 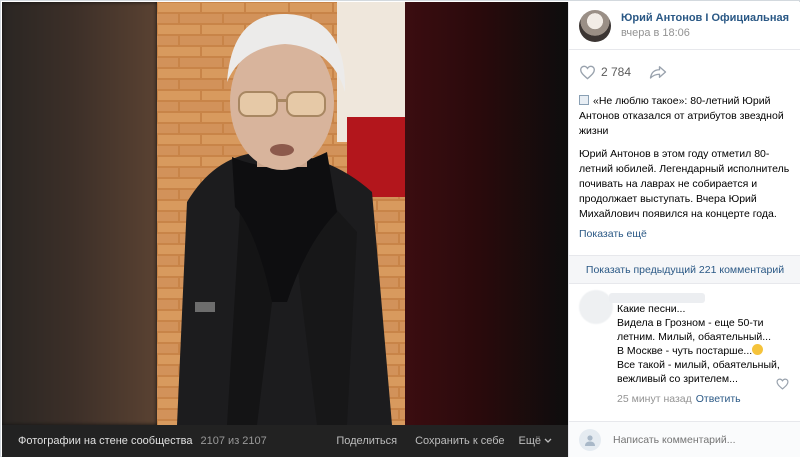 I want to click on post-actions: 2 784, so click(x=684, y=72).